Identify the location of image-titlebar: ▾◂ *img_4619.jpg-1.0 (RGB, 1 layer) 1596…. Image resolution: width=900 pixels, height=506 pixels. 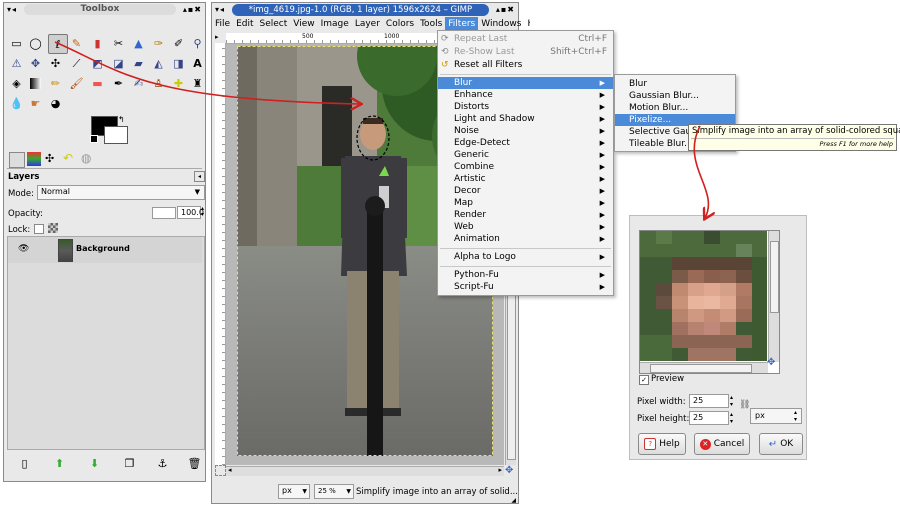
(365, 9).